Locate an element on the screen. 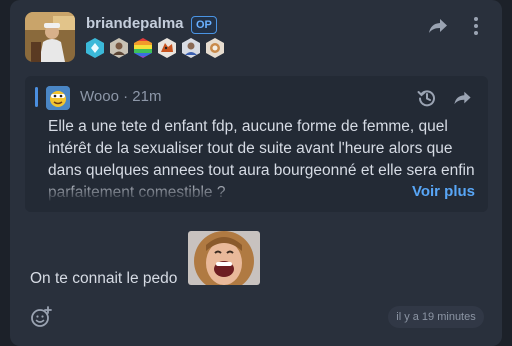 The image size is (512, 346). history-icon is located at coordinates (427, 98).